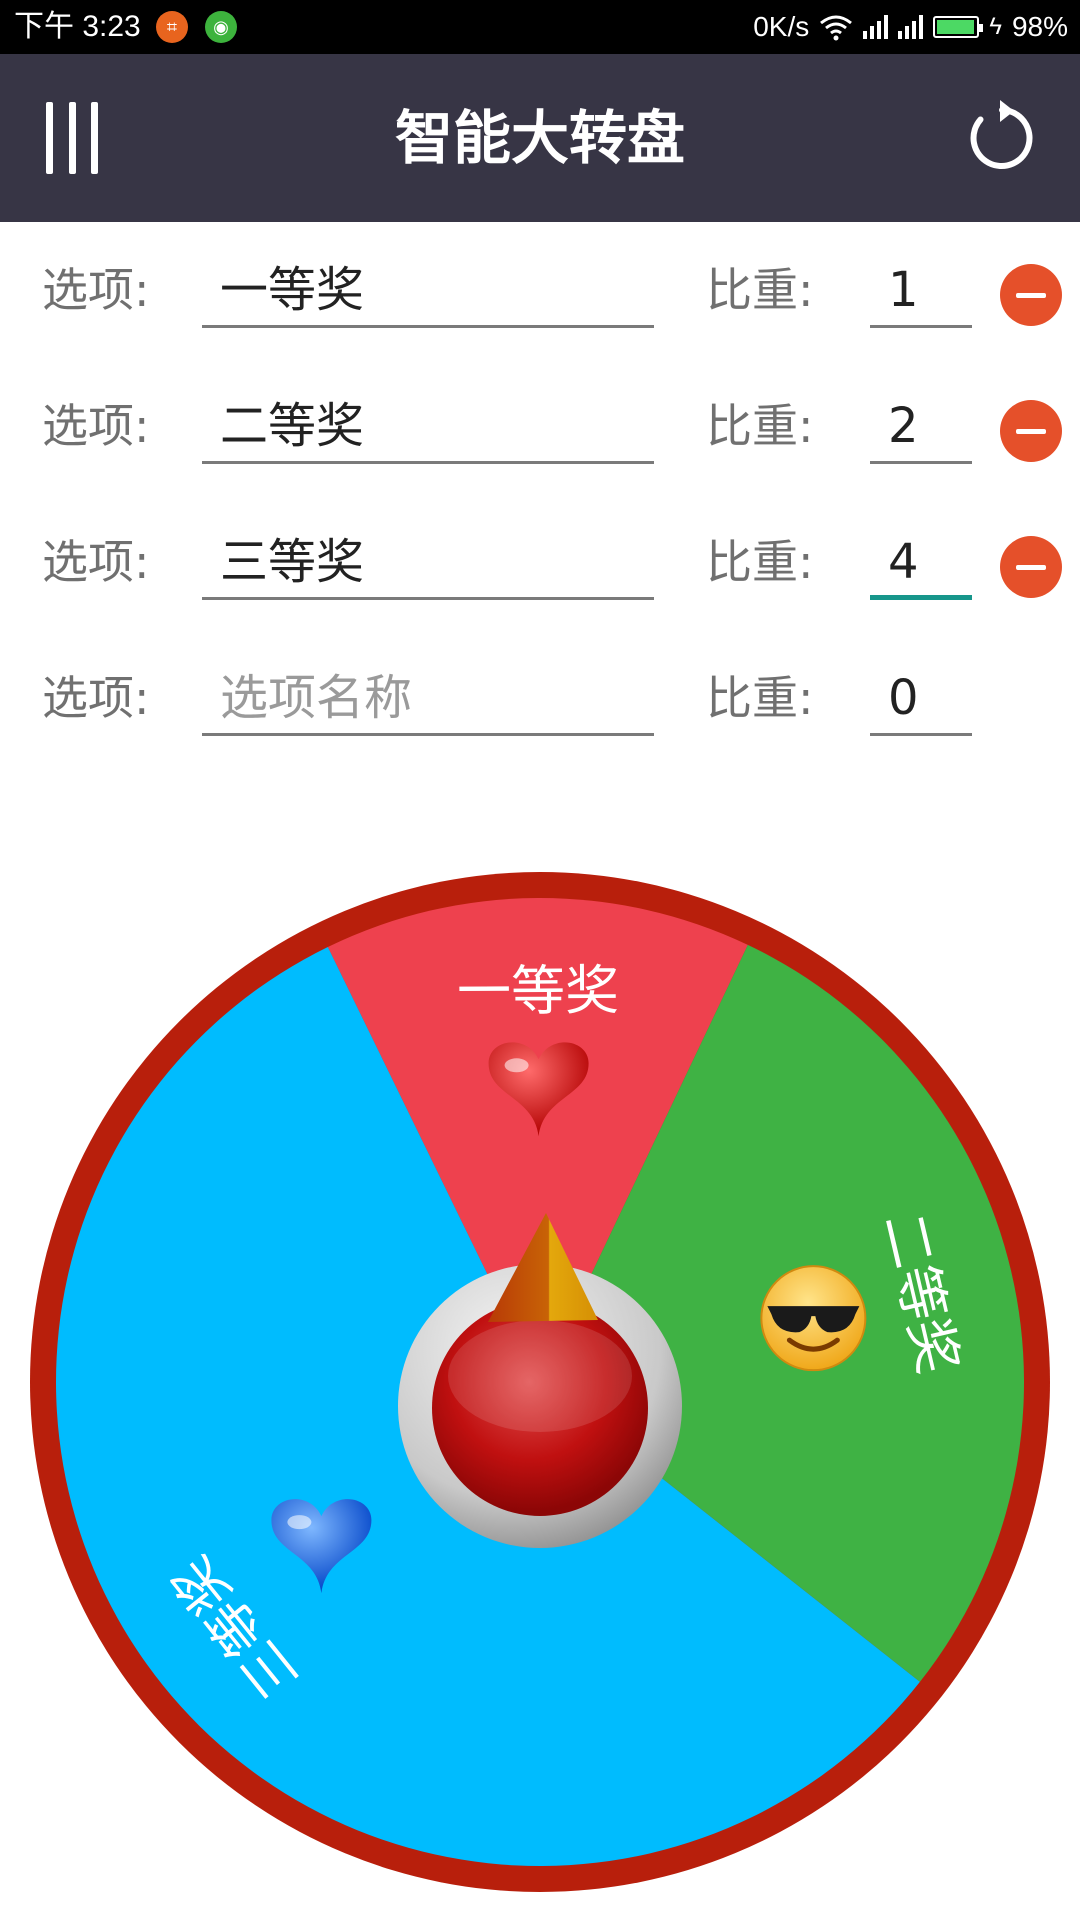 The width and height of the screenshot is (1080, 1920). What do you see at coordinates (292, 426) in the screenshot?
I see `option-name-value: 二等奖` at bounding box center [292, 426].